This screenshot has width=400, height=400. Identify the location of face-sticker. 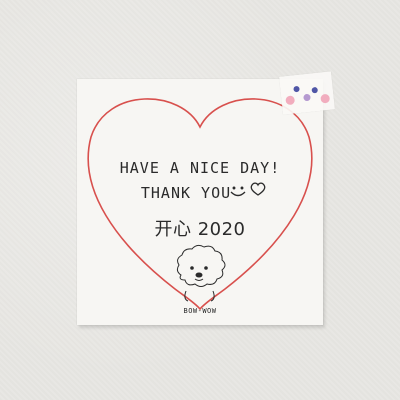
(307, 93).